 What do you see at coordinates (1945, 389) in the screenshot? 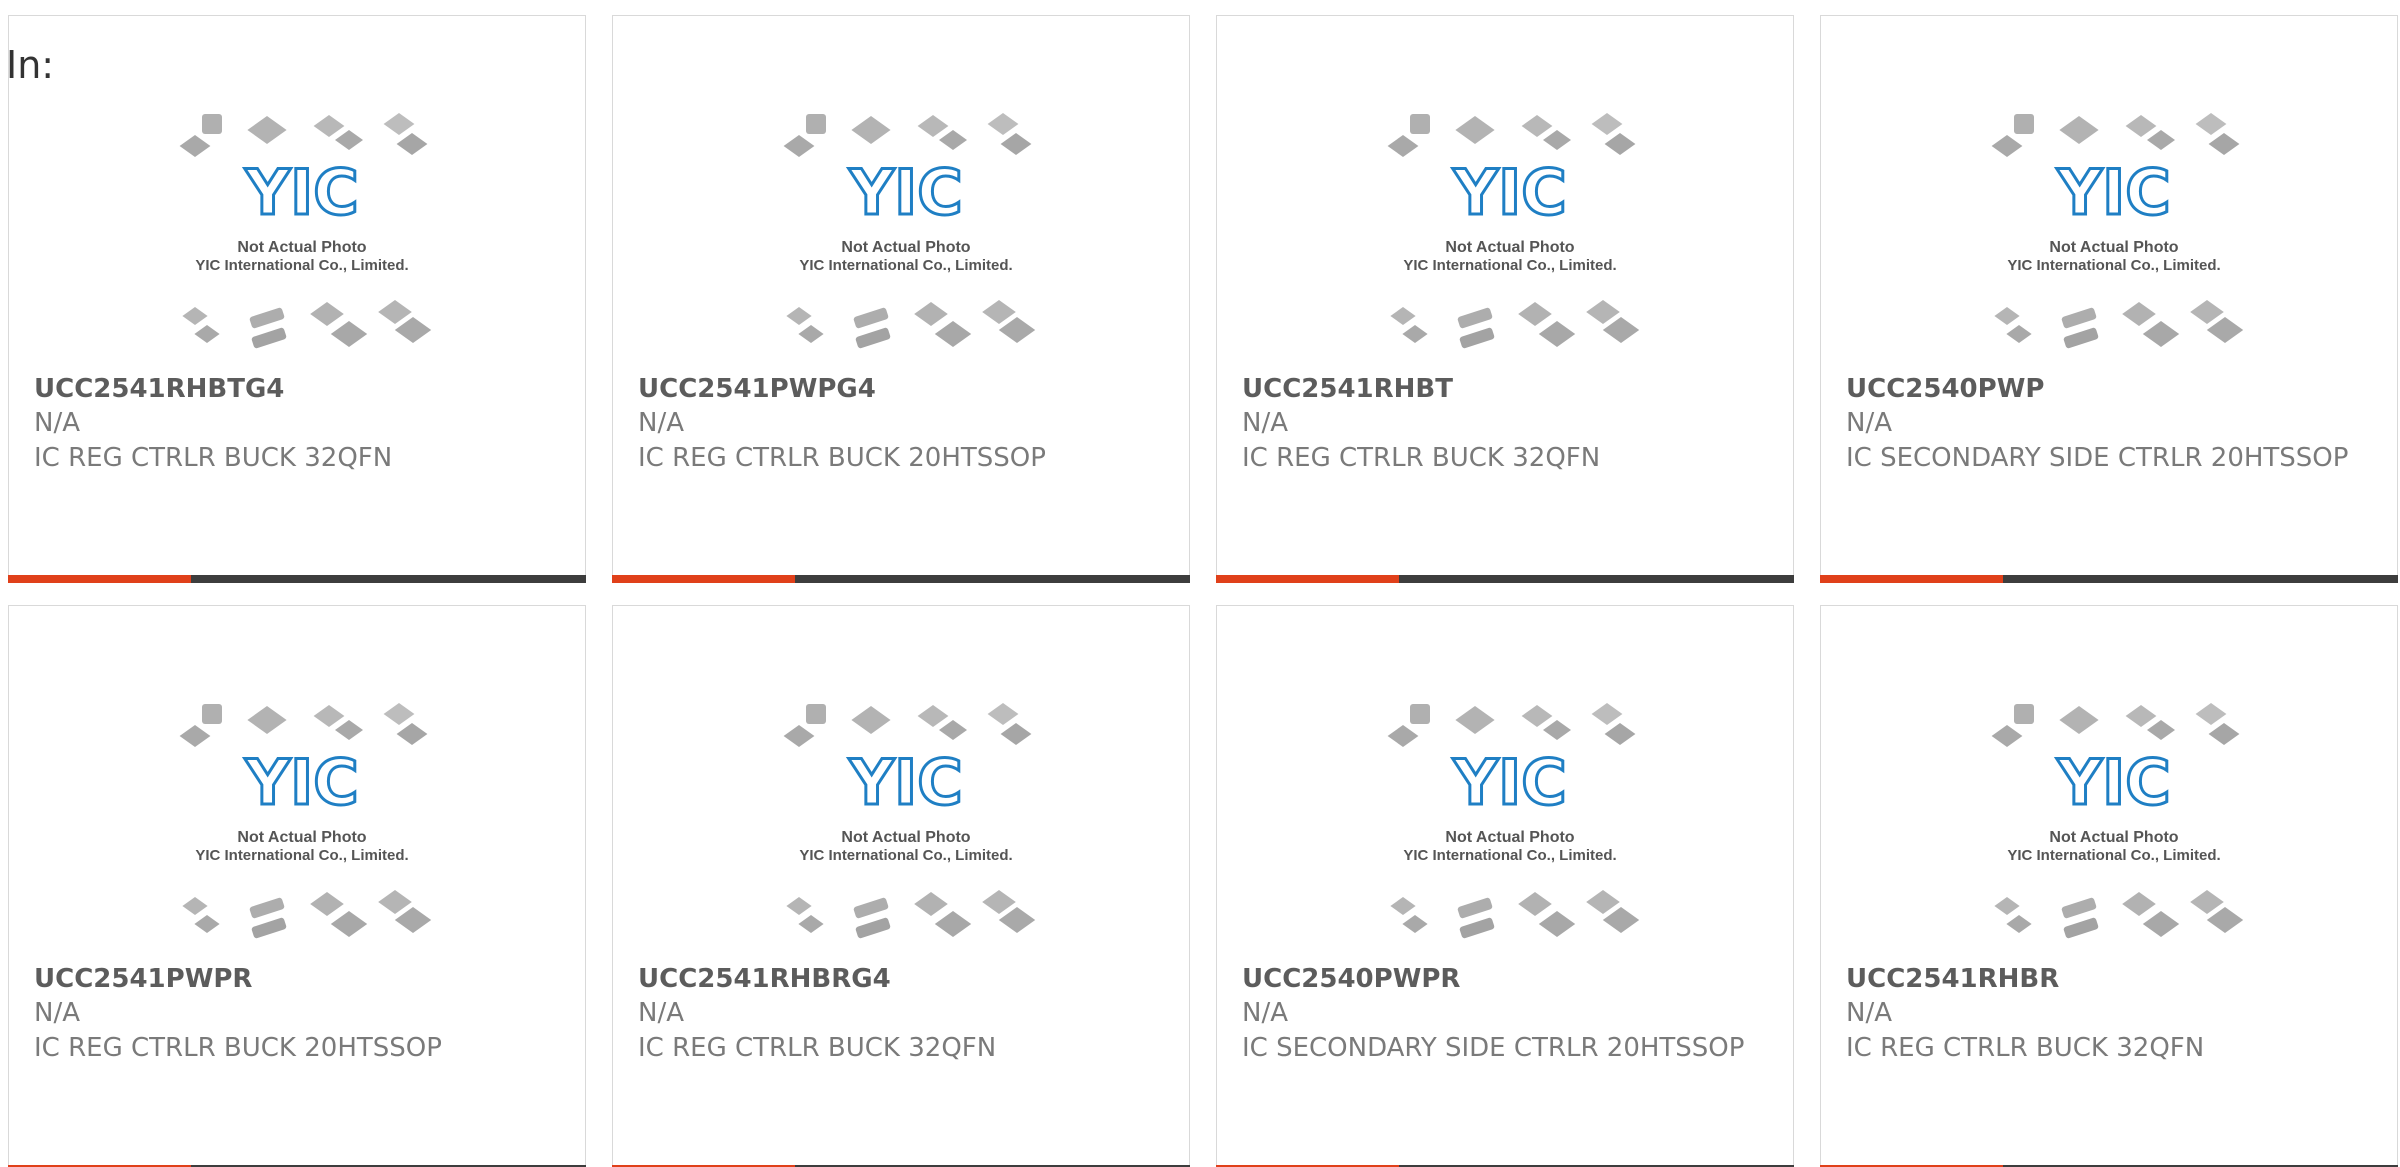
I see `part-number: UCC2540PWP` at bounding box center [1945, 389].